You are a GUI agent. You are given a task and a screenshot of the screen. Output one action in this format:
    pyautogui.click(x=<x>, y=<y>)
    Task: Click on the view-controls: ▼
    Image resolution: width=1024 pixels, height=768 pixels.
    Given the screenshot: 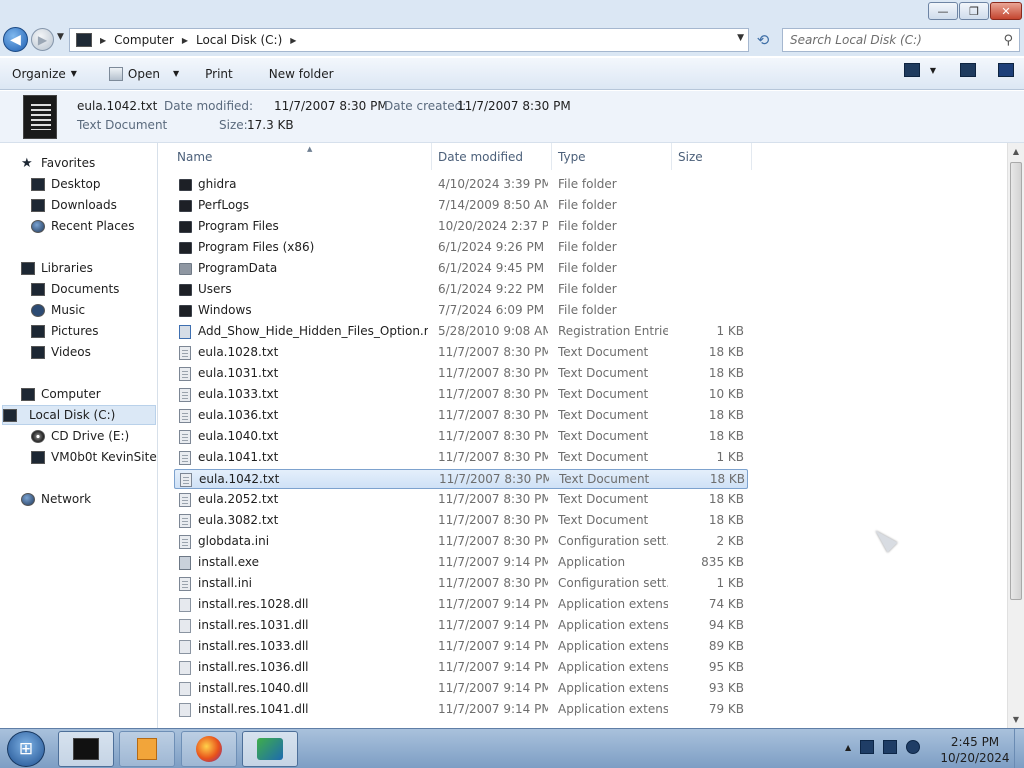 What is the action you would take?
    pyautogui.click(x=958, y=70)
    